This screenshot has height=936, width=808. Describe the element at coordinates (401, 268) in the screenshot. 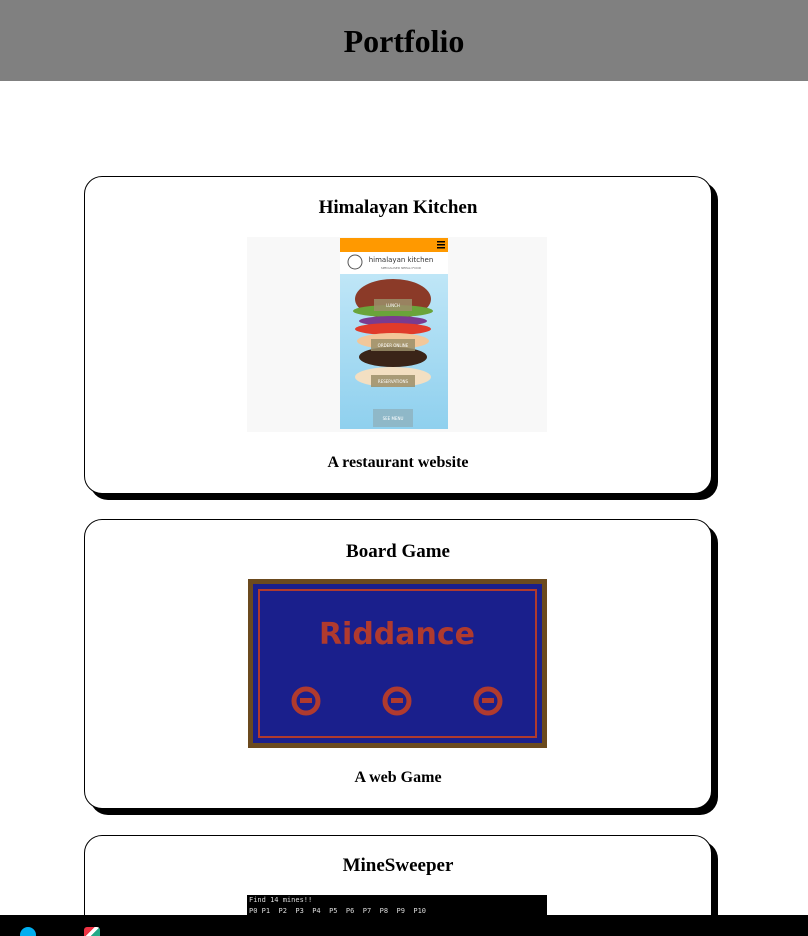

I see `svg-text: SPECIALISED NEPALI FOOD` at that location.